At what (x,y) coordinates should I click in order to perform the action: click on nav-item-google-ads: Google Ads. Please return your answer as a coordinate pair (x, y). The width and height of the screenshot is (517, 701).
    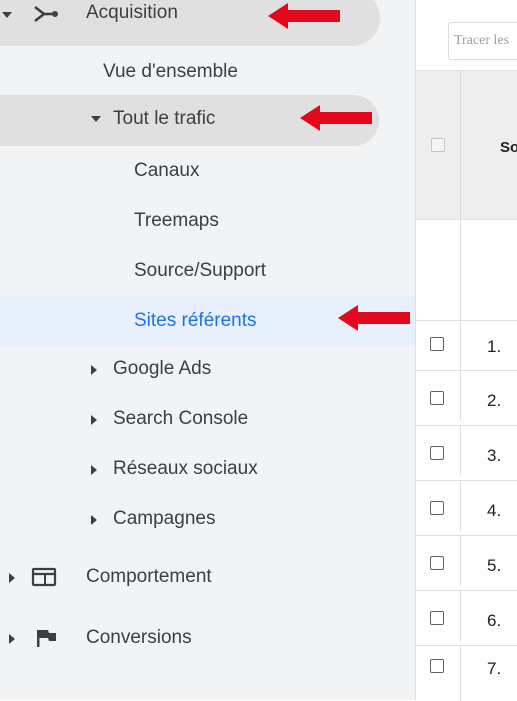
    Looking at the image, I should click on (162, 369).